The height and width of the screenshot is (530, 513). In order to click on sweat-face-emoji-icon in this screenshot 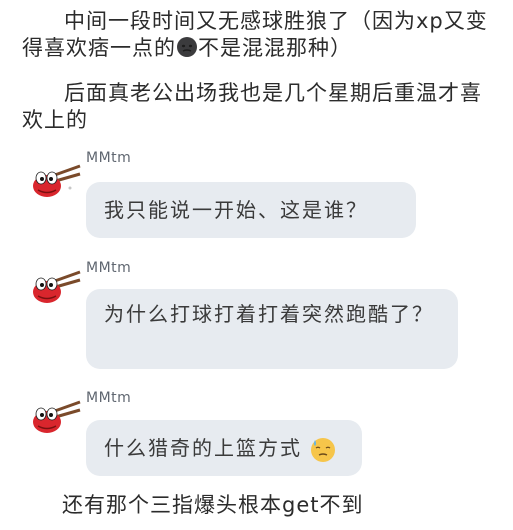, I will do `click(323, 449)`.